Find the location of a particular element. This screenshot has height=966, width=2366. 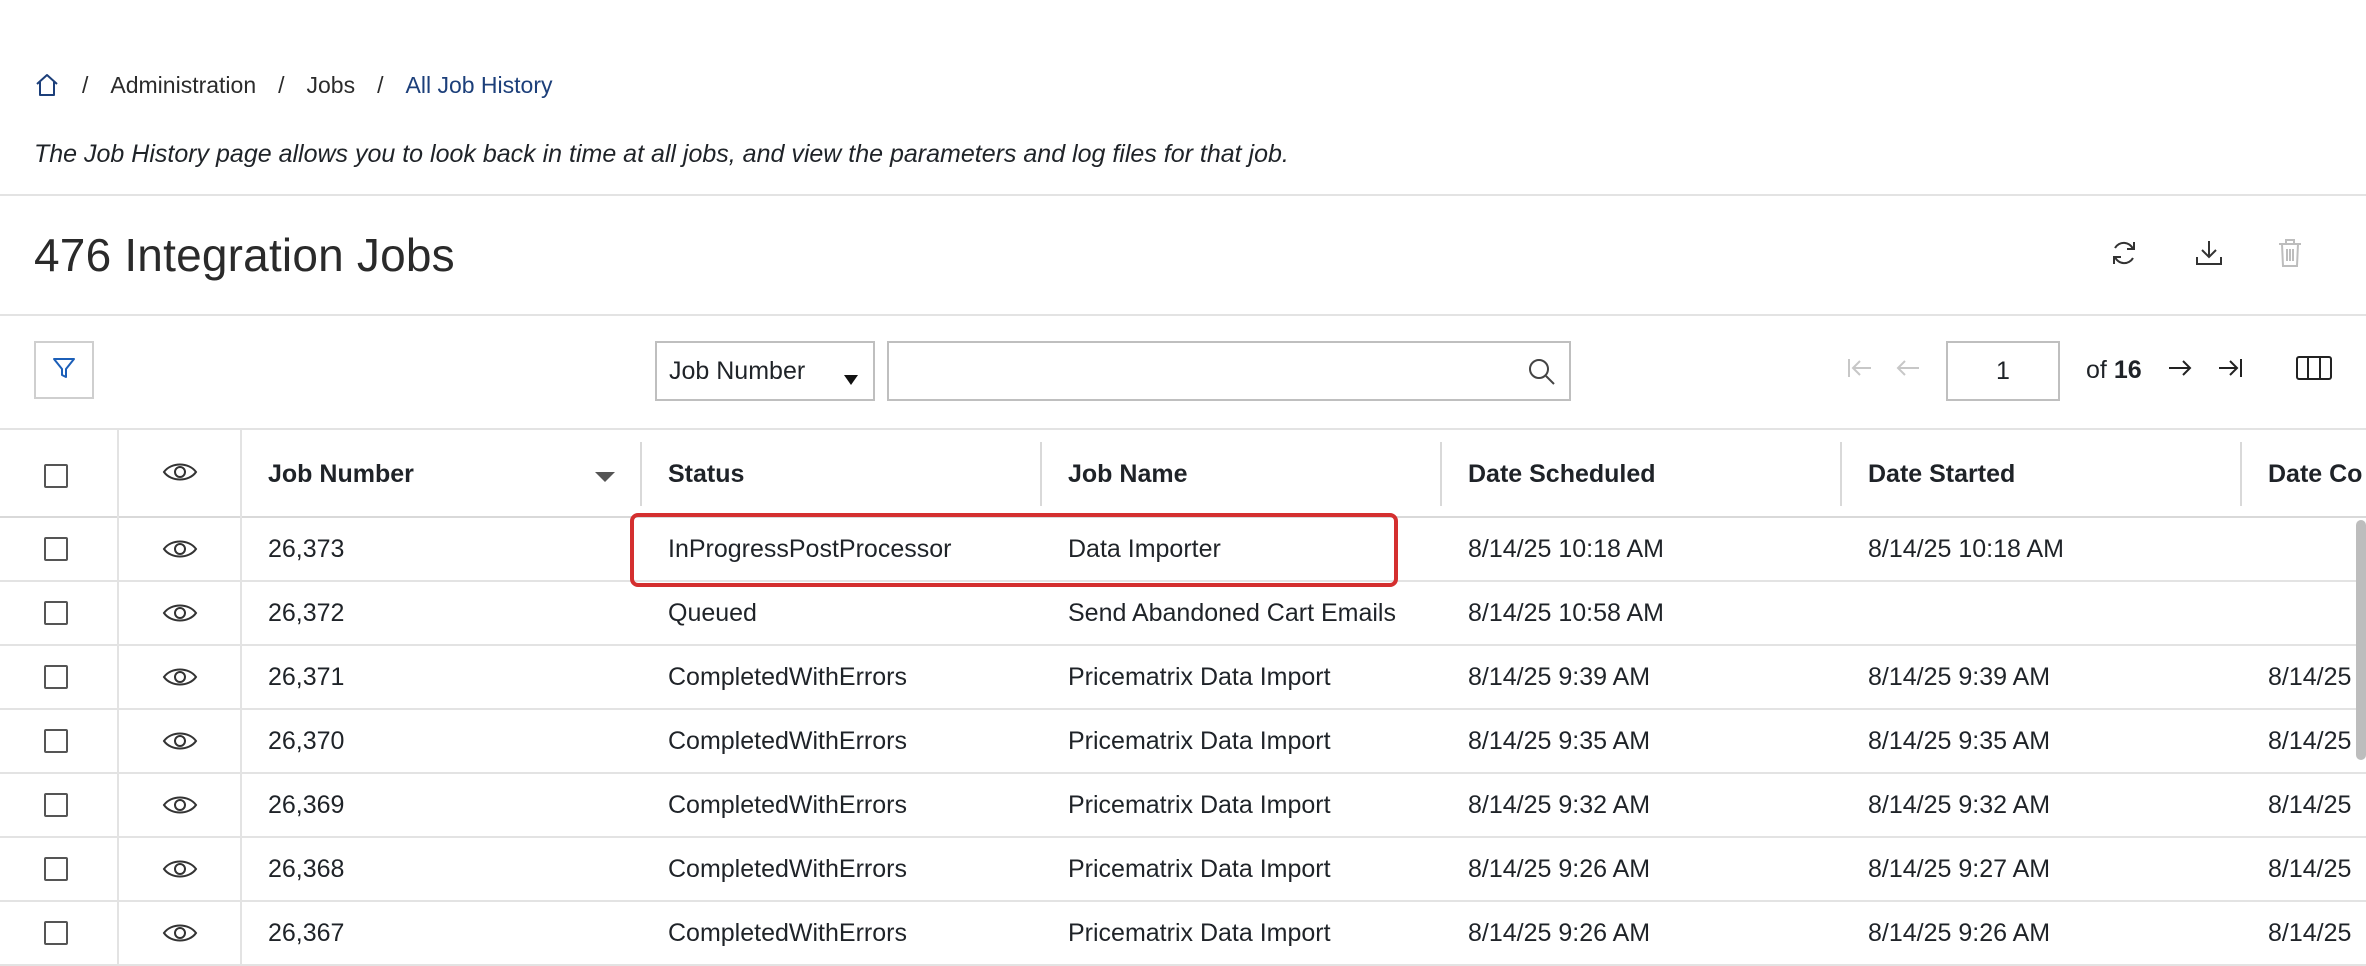

search-field-value: Job Number is located at coordinates (737, 370).